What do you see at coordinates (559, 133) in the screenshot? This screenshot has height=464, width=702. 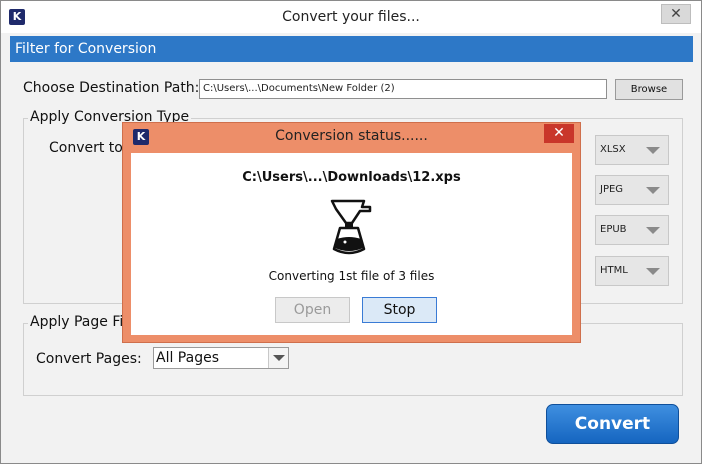 I see `dialog-close-button: ✕` at bounding box center [559, 133].